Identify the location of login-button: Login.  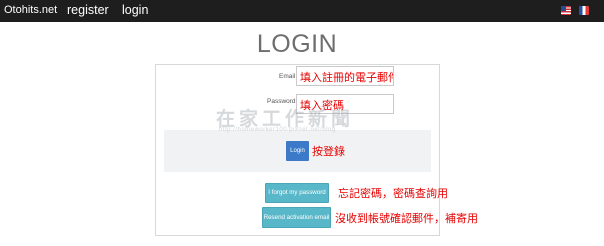
(297, 151).